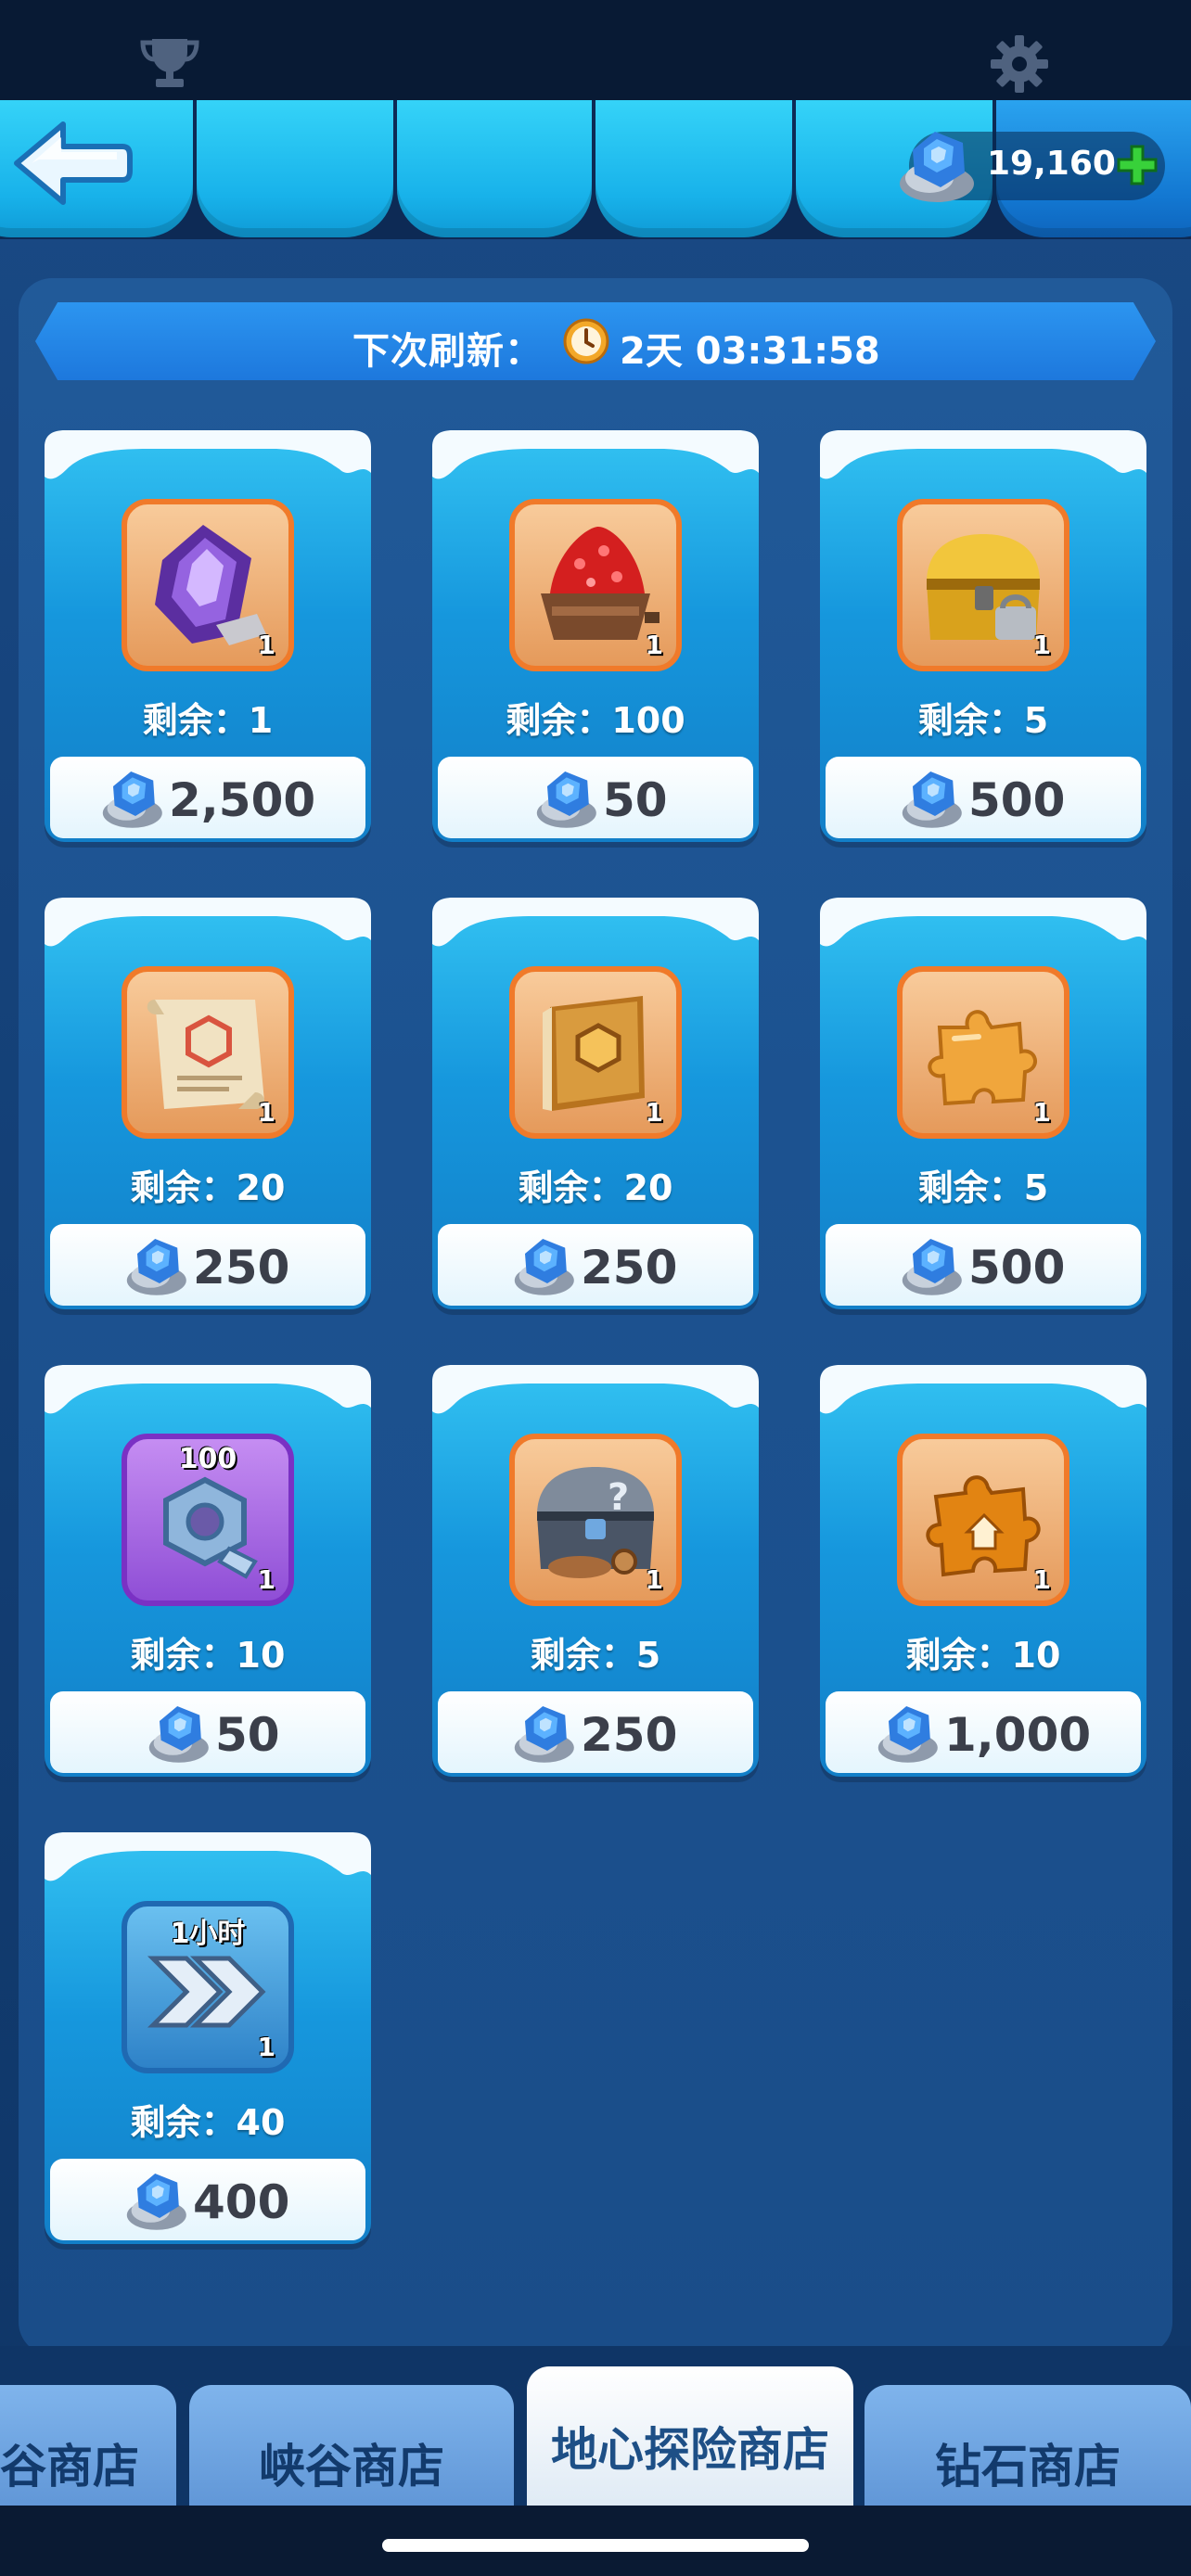 This screenshot has height=2576, width=1191. Describe the element at coordinates (73, 163) in the screenshot. I see `back-arrow-icon` at that location.